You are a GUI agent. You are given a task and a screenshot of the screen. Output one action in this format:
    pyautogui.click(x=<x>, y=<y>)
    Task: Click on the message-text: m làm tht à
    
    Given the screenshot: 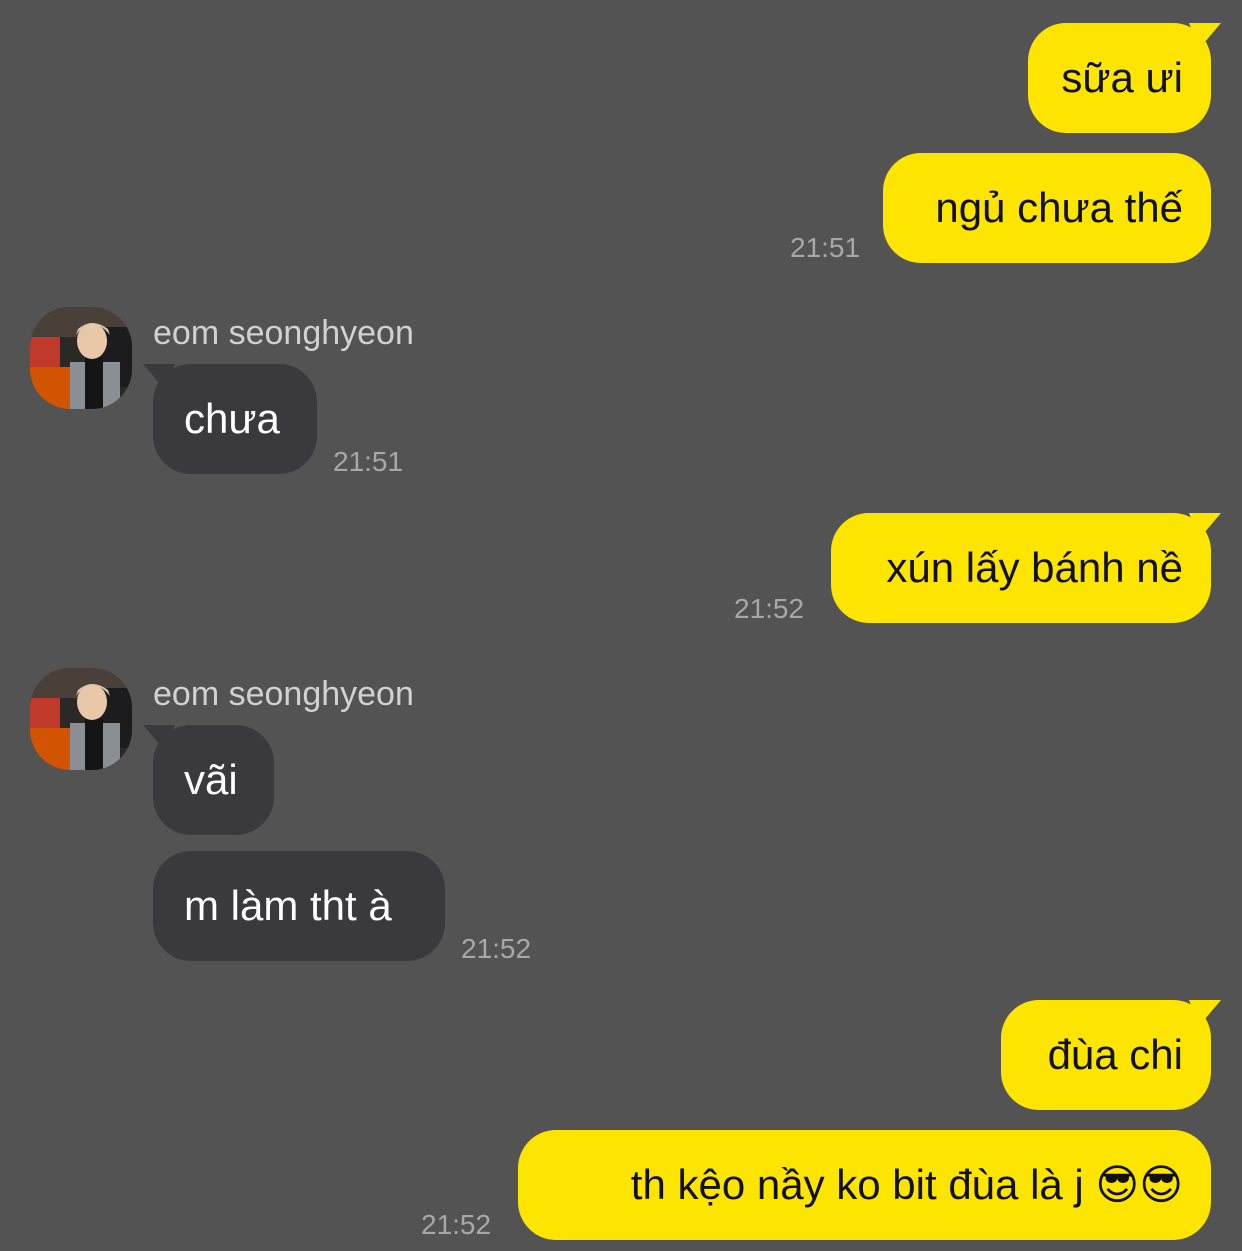 What is the action you would take?
    pyautogui.click(x=288, y=905)
    